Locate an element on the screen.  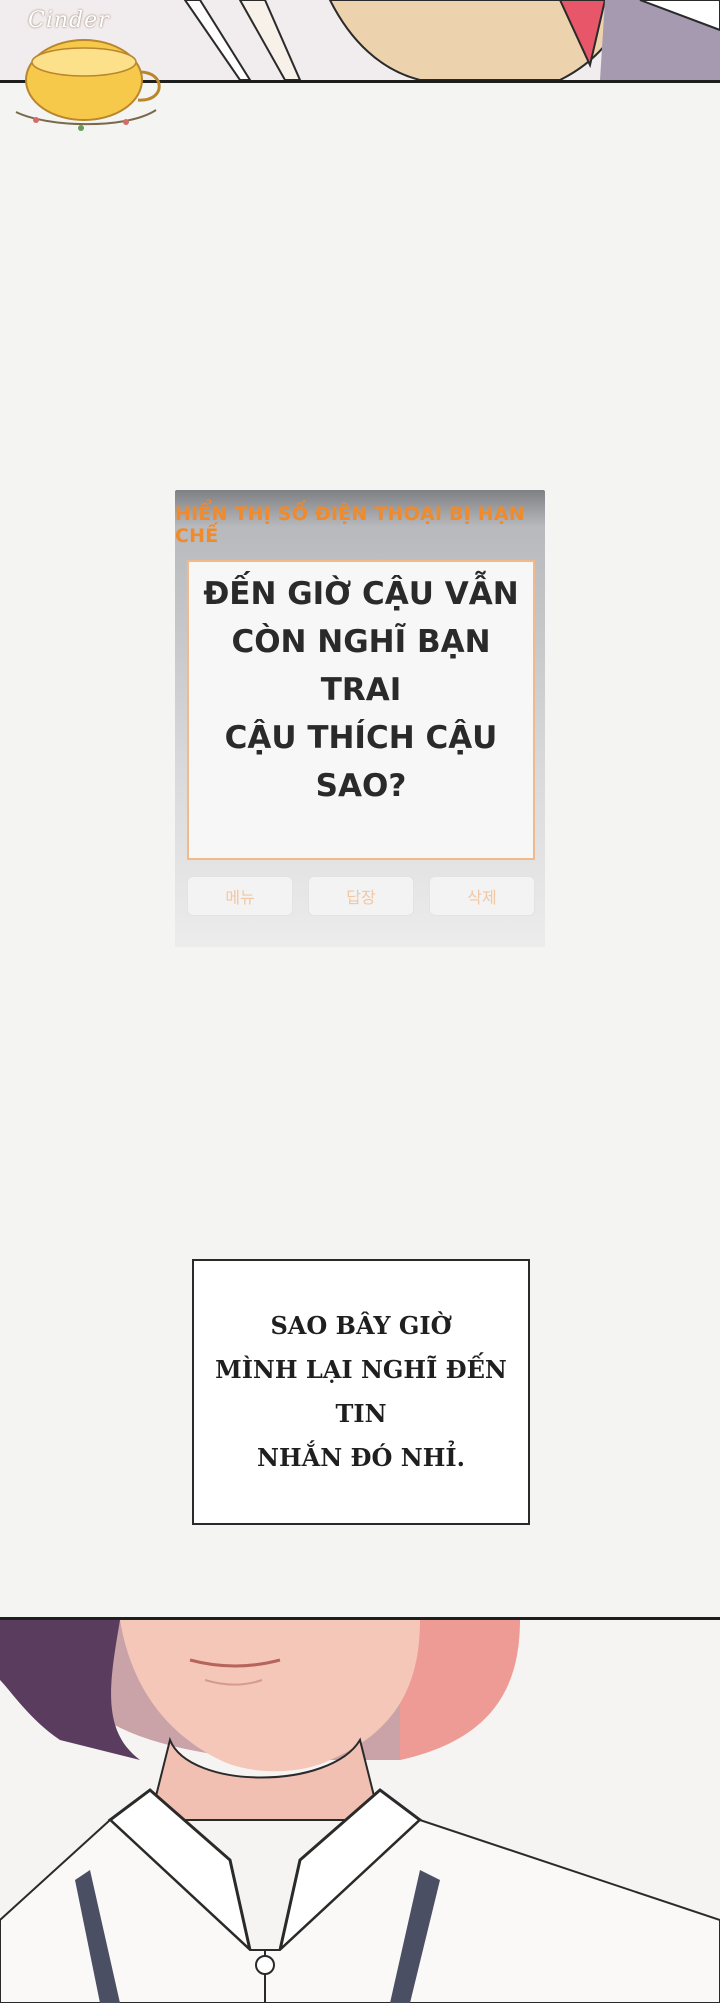
menu-button: 메뉴 is located at coordinates (240, 896).